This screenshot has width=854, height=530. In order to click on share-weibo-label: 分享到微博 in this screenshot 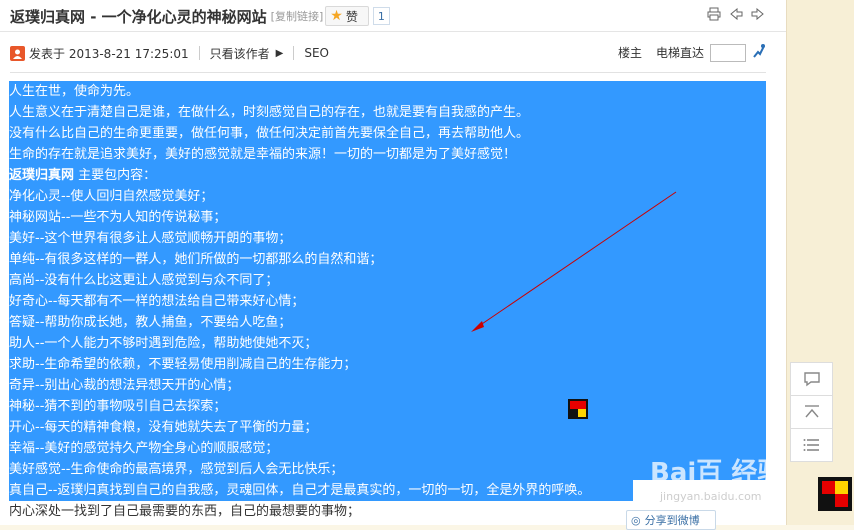, I will do `click(672, 520)`.